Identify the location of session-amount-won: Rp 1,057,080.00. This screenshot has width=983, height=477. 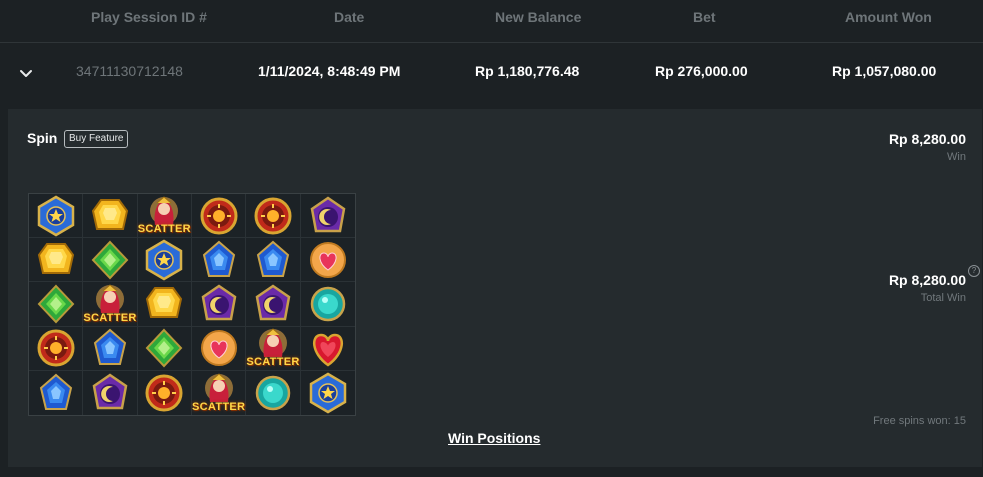
(884, 71).